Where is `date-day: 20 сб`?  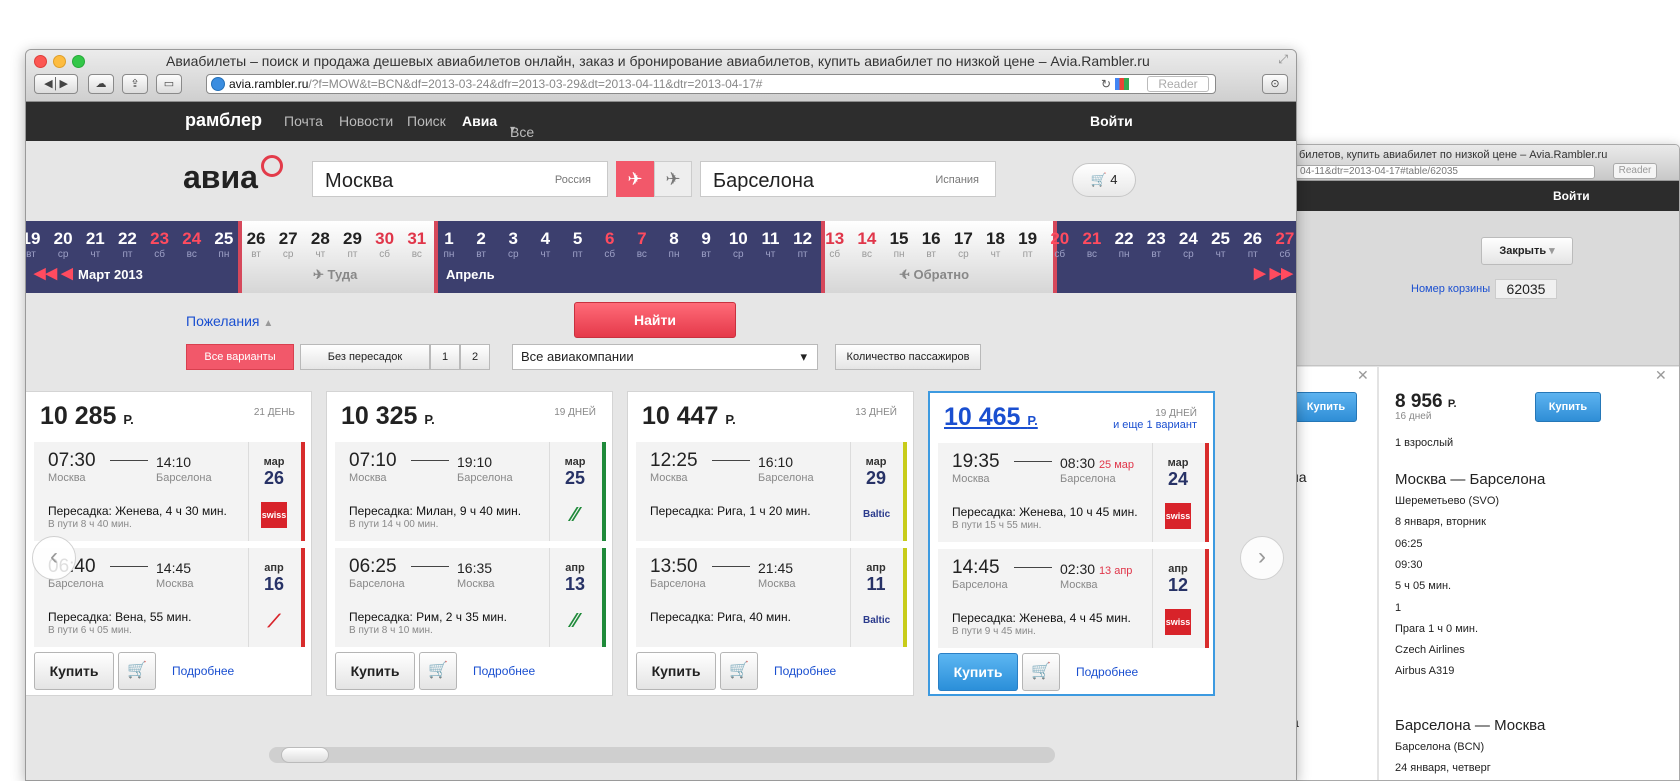 date-day: 20 сб is located at coordinates (1060, 244).